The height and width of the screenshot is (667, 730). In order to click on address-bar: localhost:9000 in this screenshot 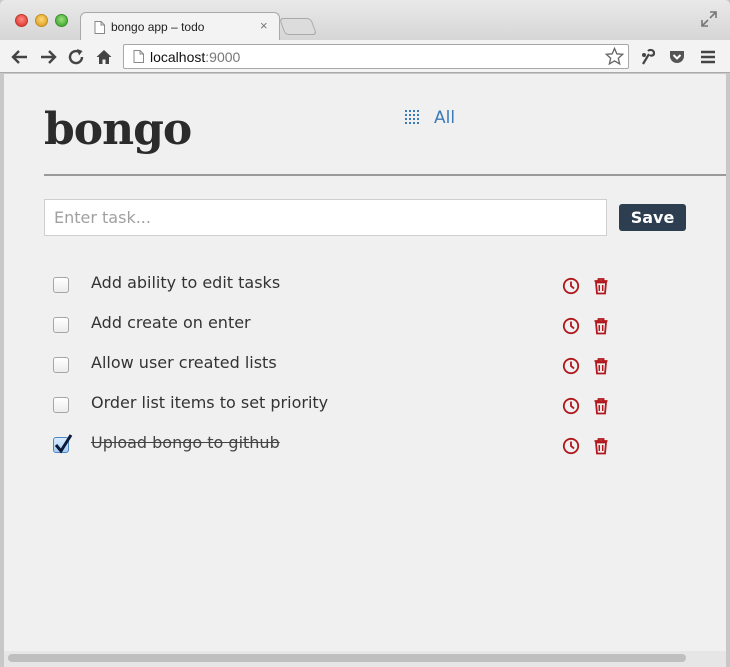, I will do `click(376, 56)`.